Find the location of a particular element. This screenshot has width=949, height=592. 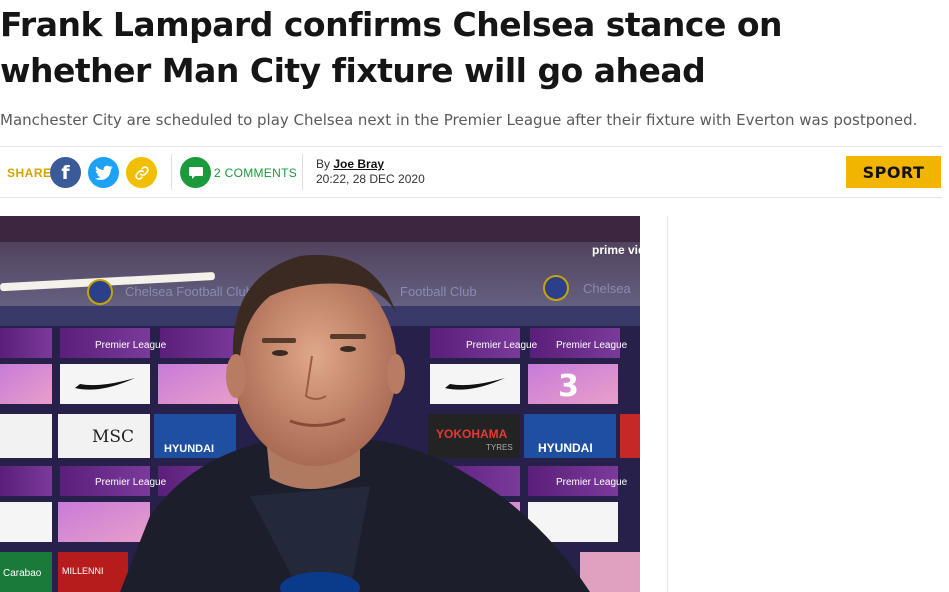

comments-button is located at coordinates (195, 172).